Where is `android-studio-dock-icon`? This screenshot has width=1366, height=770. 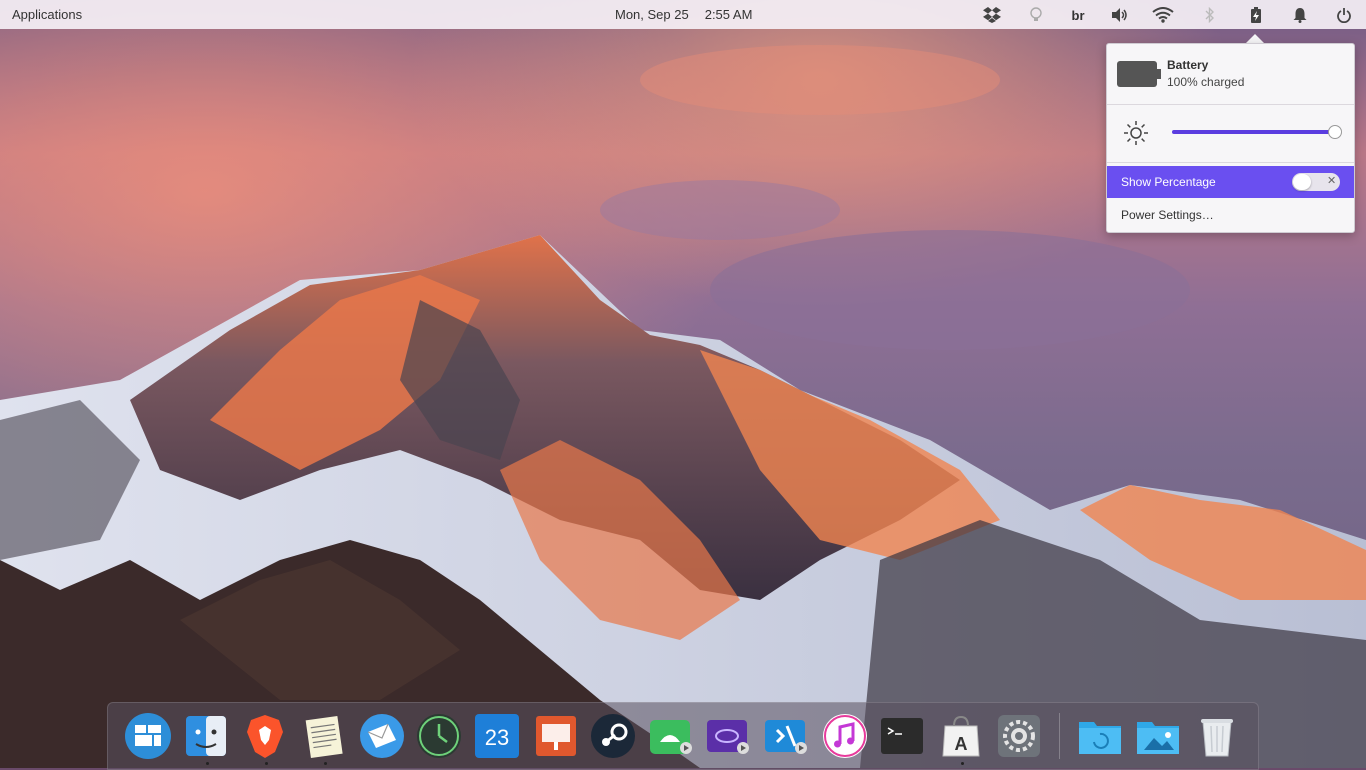
android-studio-dock-icon is located at coordinates (672, 736).